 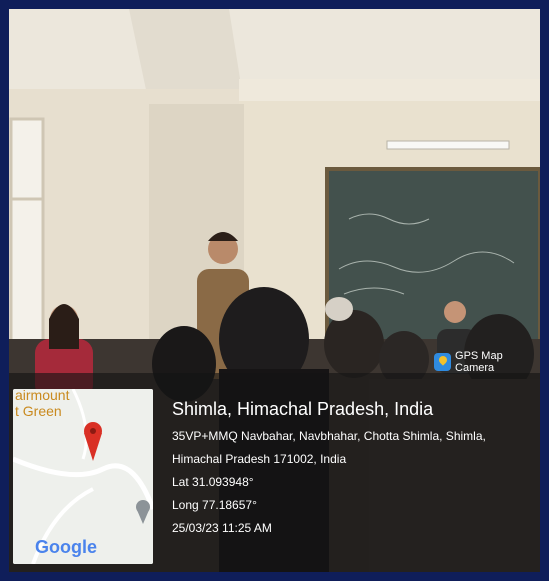 What do you see at coordinates (42, 396) in the screenshot?
I see `map-place-label-1: airmount` at bounding box center [42, 396].